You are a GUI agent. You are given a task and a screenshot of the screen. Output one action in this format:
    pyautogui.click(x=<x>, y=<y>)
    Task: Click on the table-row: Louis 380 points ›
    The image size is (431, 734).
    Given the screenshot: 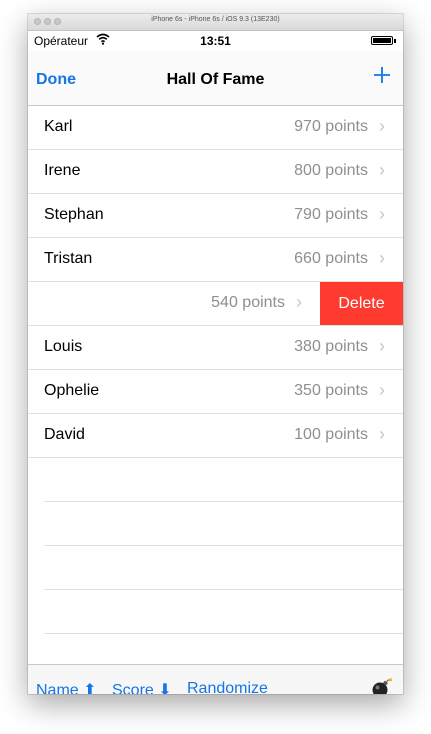 What is the action you would take?
    pyautogui.click(x=215, y=348)
    